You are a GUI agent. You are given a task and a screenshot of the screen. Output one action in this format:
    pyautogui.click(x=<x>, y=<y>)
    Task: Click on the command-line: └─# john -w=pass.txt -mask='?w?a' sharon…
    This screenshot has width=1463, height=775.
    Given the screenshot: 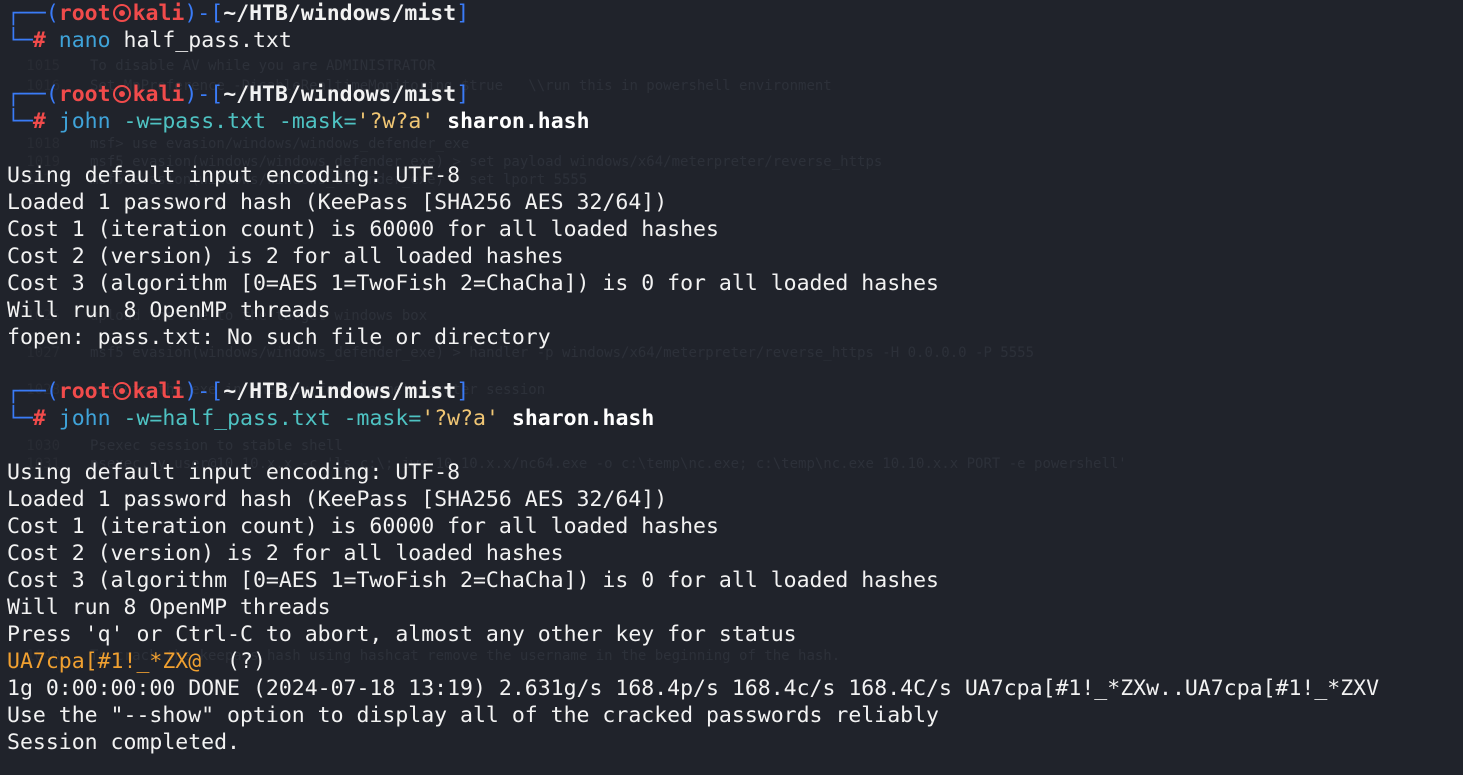 What is the action you would take?
    pyautogui.click(x=298, y=121)
    